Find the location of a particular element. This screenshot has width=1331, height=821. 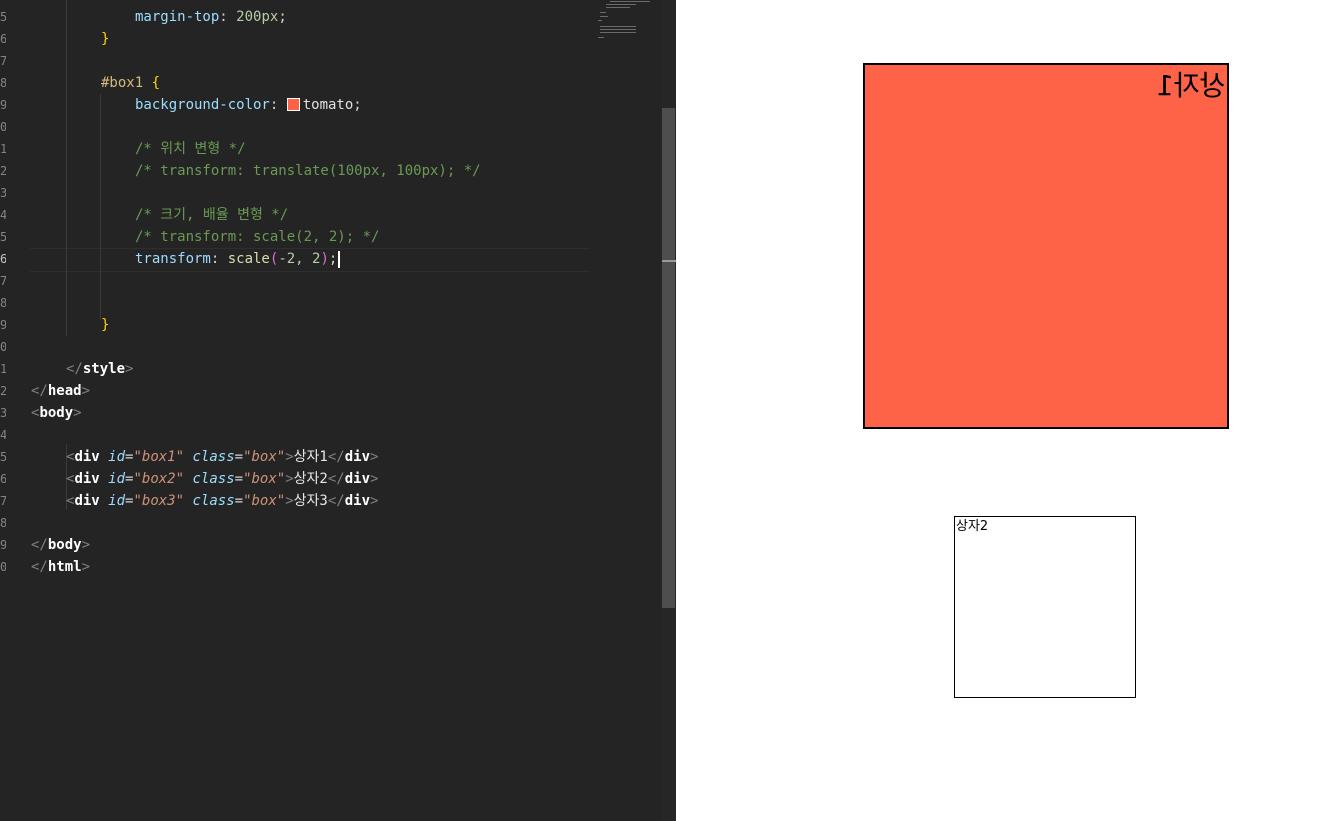

html-text: 상자2 is located at coordinates (310, 479).